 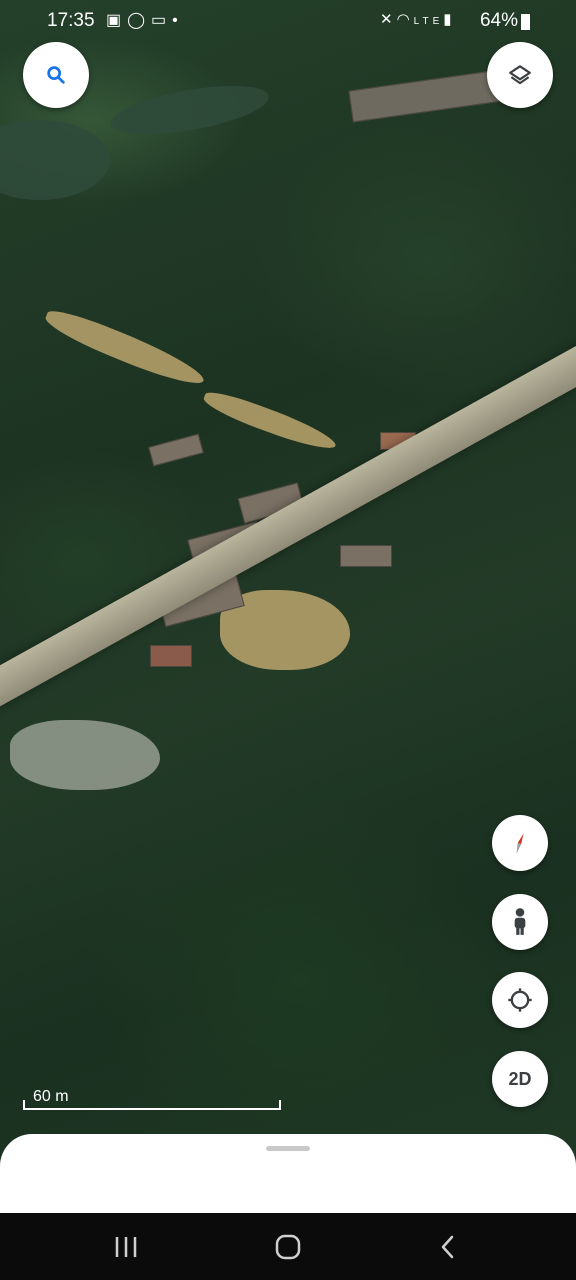 I want to click on back-button, so click(x=448, y=1247).